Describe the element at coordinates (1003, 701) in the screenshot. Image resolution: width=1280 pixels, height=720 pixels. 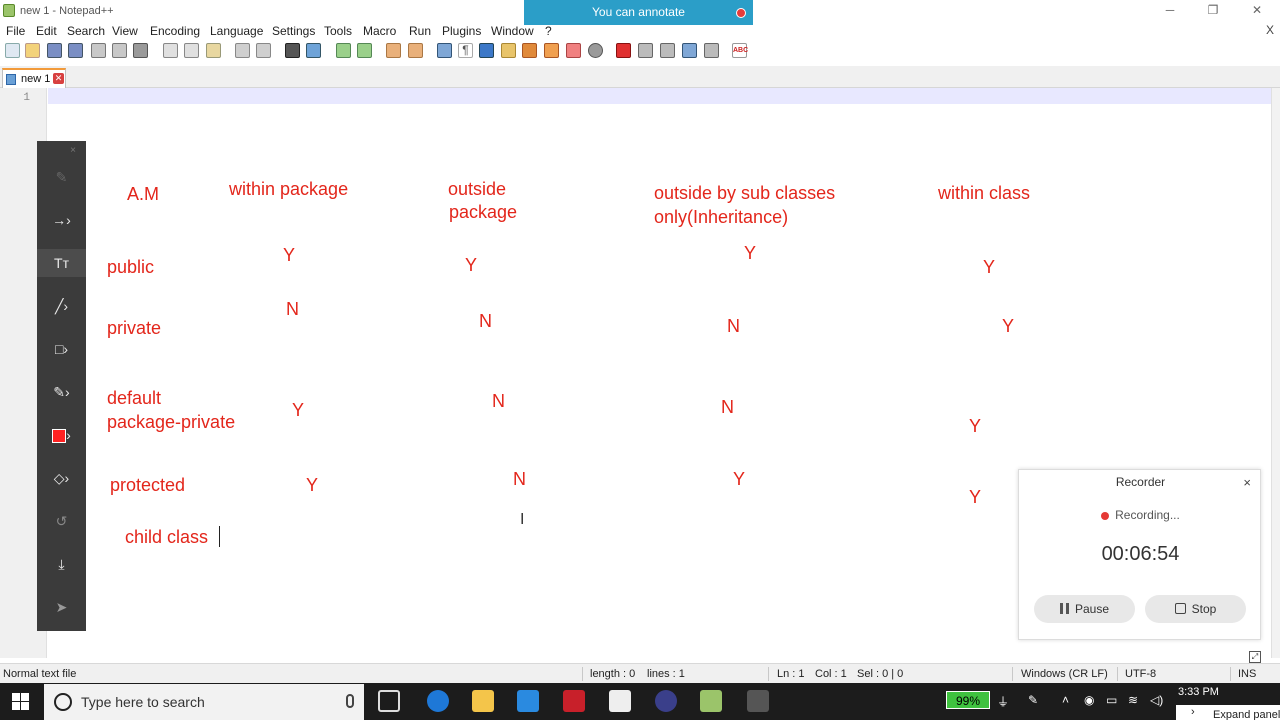
I see `power-plug-icon: ⏚` at that location.